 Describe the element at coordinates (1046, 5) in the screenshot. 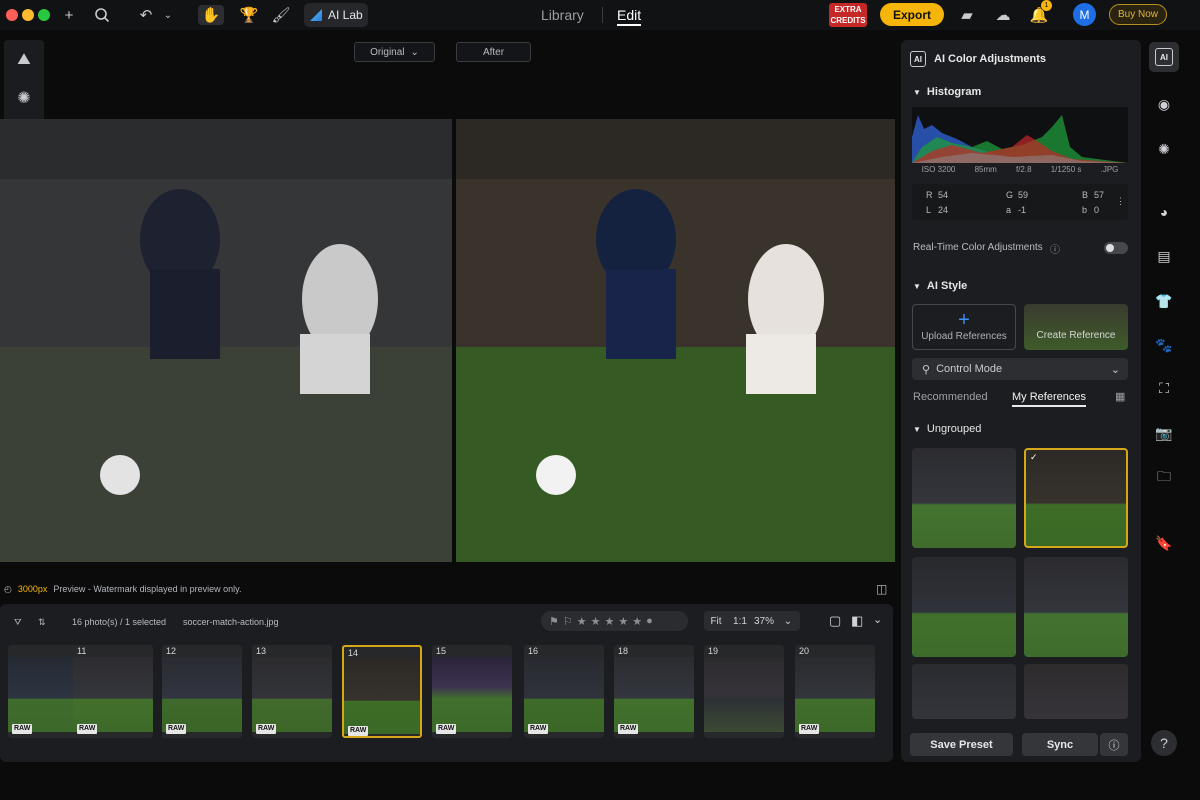

I see `notification-badge: 1` at that location.